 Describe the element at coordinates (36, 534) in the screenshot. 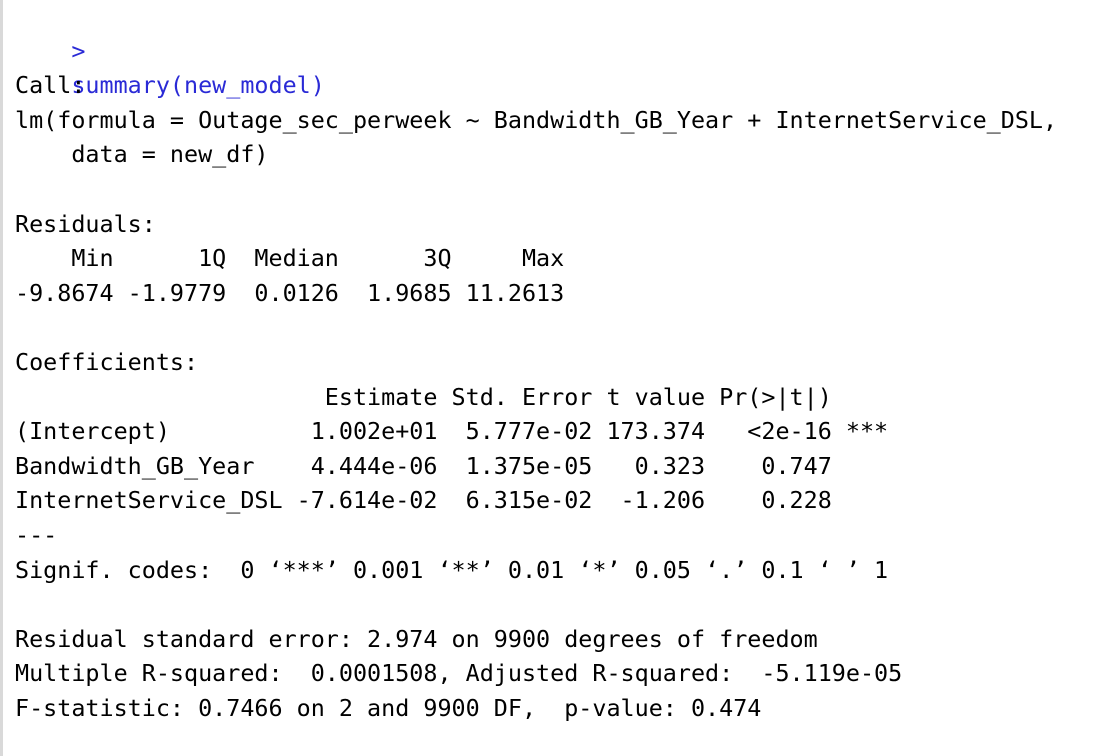

I see `output-line: ---` at that location.